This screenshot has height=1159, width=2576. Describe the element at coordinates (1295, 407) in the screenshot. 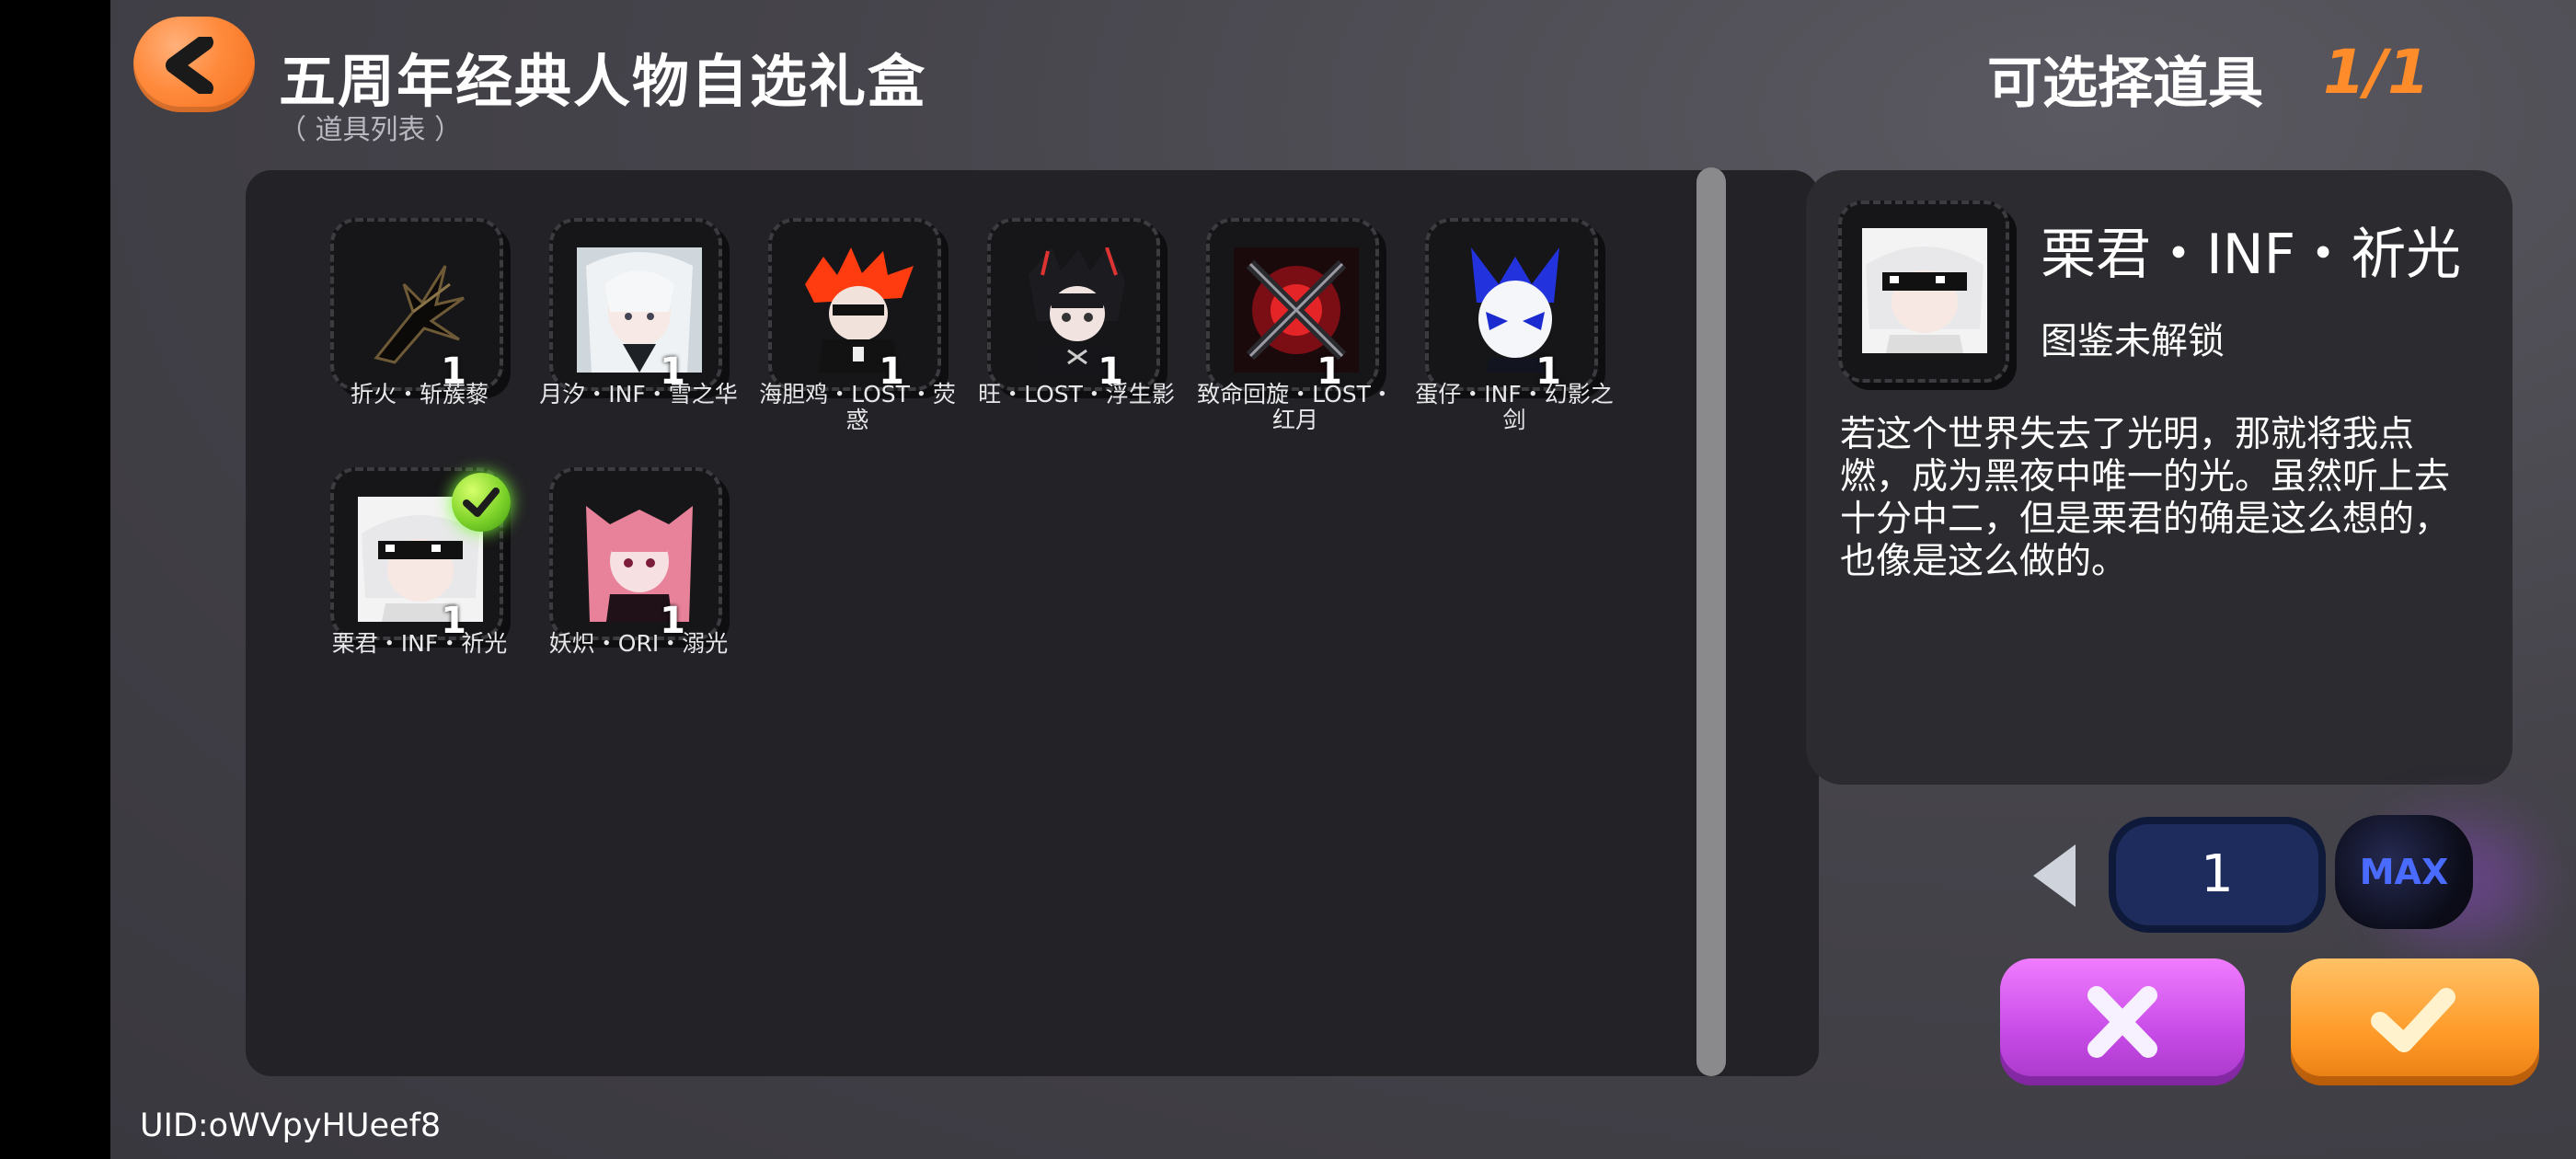

I see `item-name: 致命回旋・LOST・红月` at that location.